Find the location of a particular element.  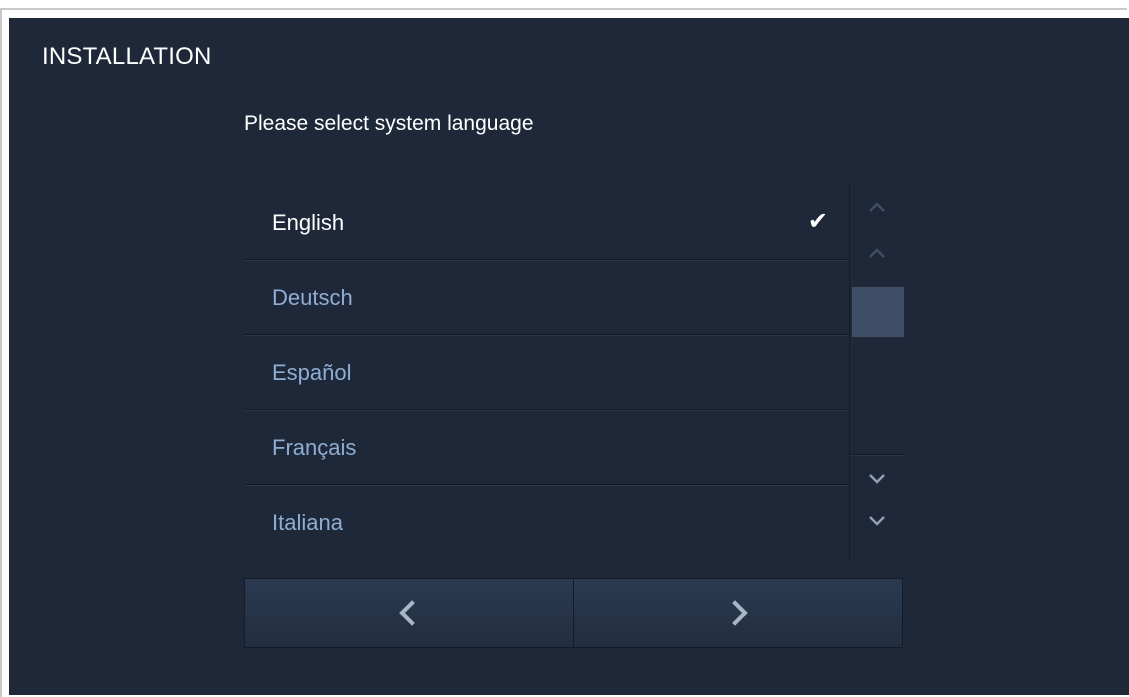

language-prompt: Please select system language is located at coordinates (389, 123).